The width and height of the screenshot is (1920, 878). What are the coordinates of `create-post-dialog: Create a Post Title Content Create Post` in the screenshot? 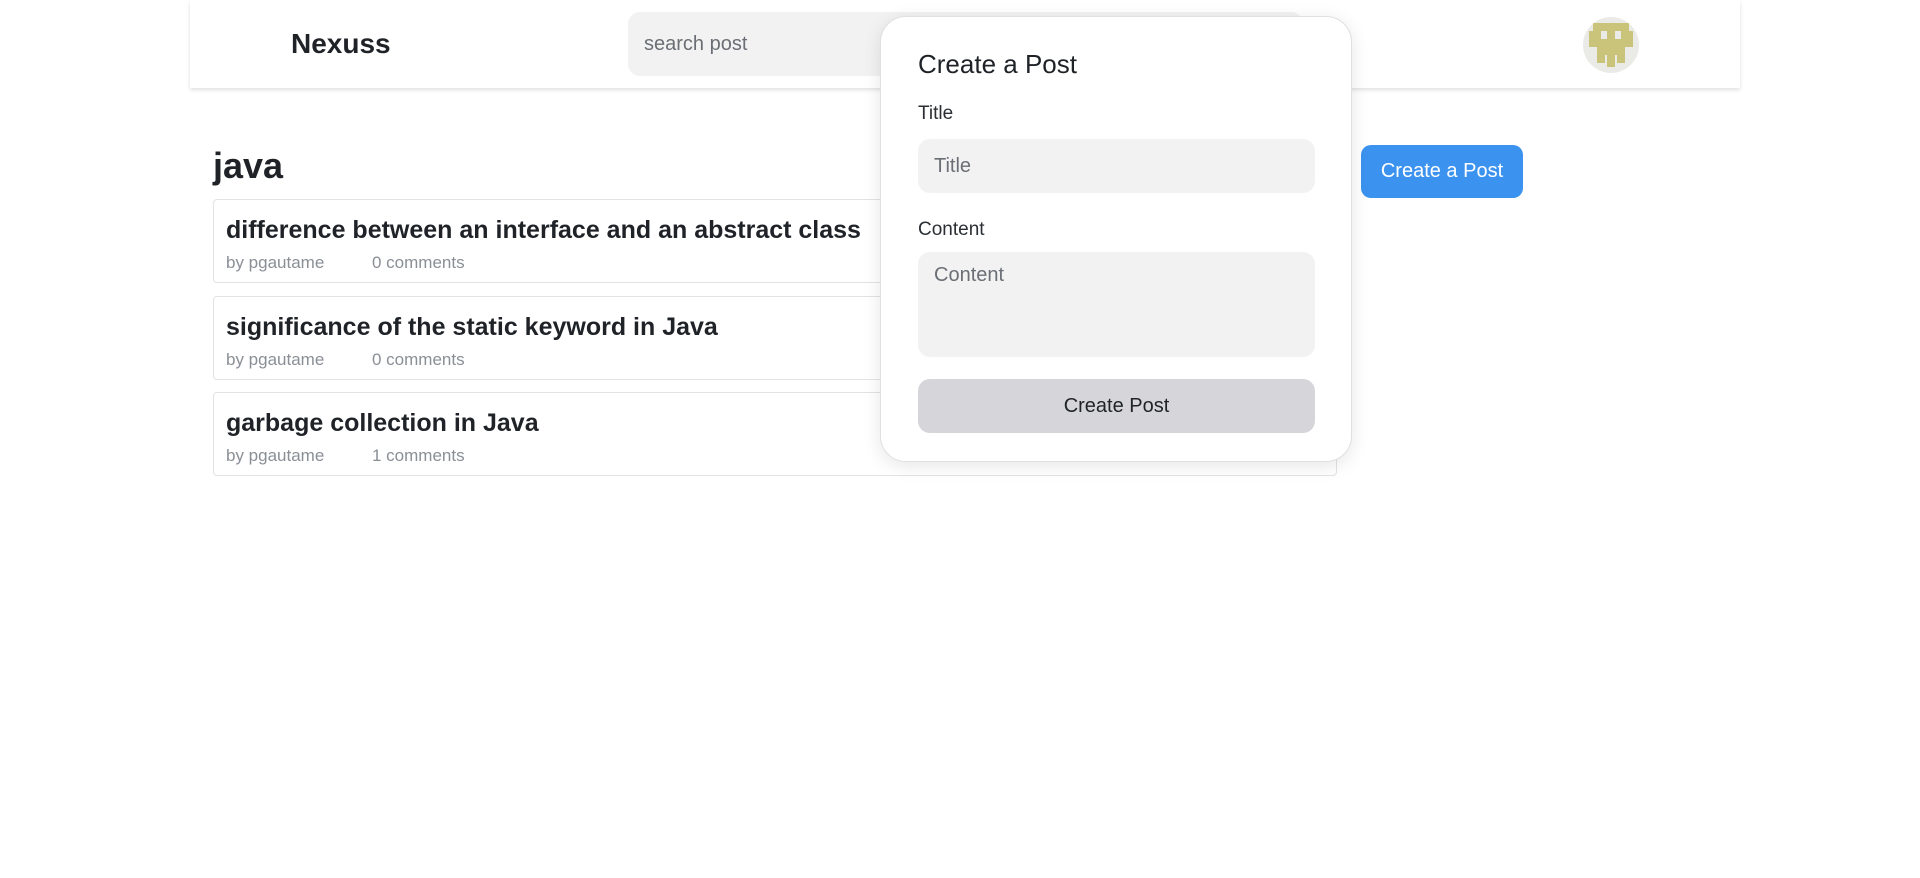 It's located at (1116, 239).